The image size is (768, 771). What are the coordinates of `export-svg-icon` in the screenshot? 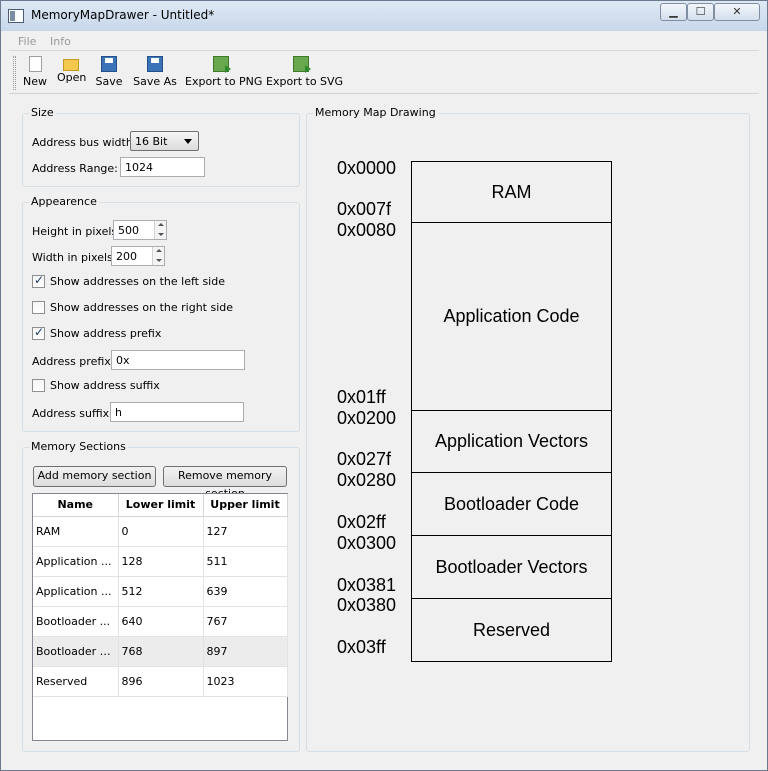 It's located at (302, 64).